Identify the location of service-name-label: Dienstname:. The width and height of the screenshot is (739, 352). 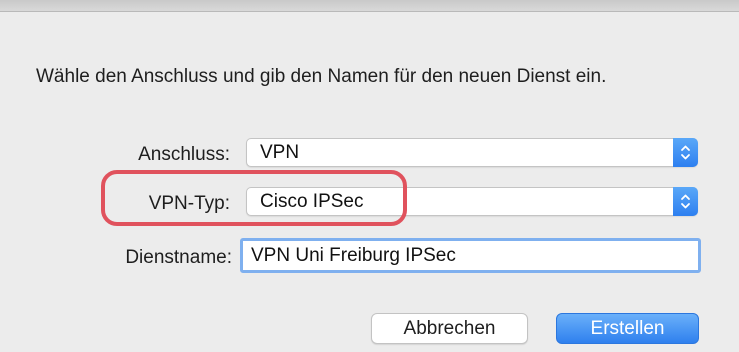
(178, 257).